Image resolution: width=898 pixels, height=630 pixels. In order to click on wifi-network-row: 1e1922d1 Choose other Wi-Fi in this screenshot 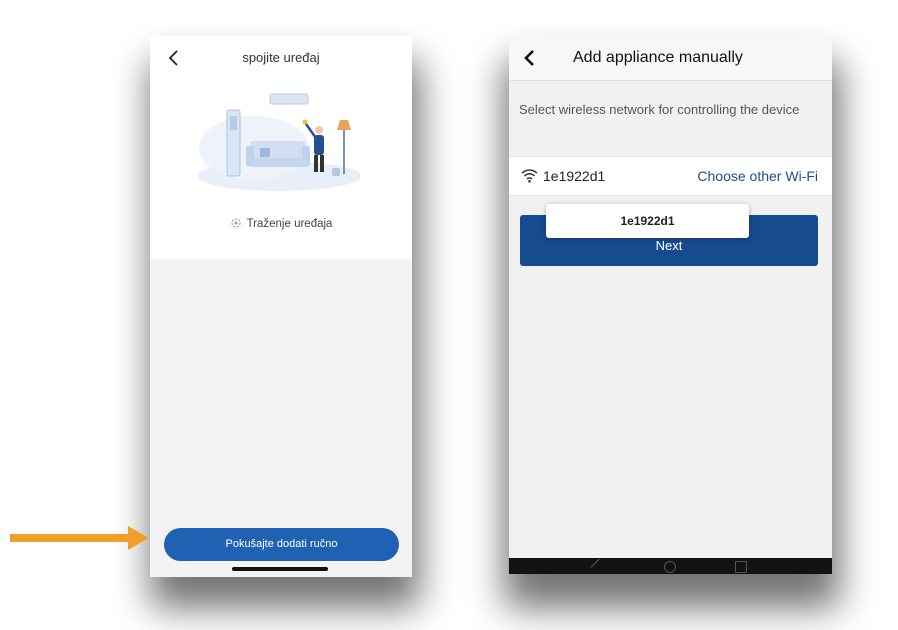, I will do `click(670, 176)`.